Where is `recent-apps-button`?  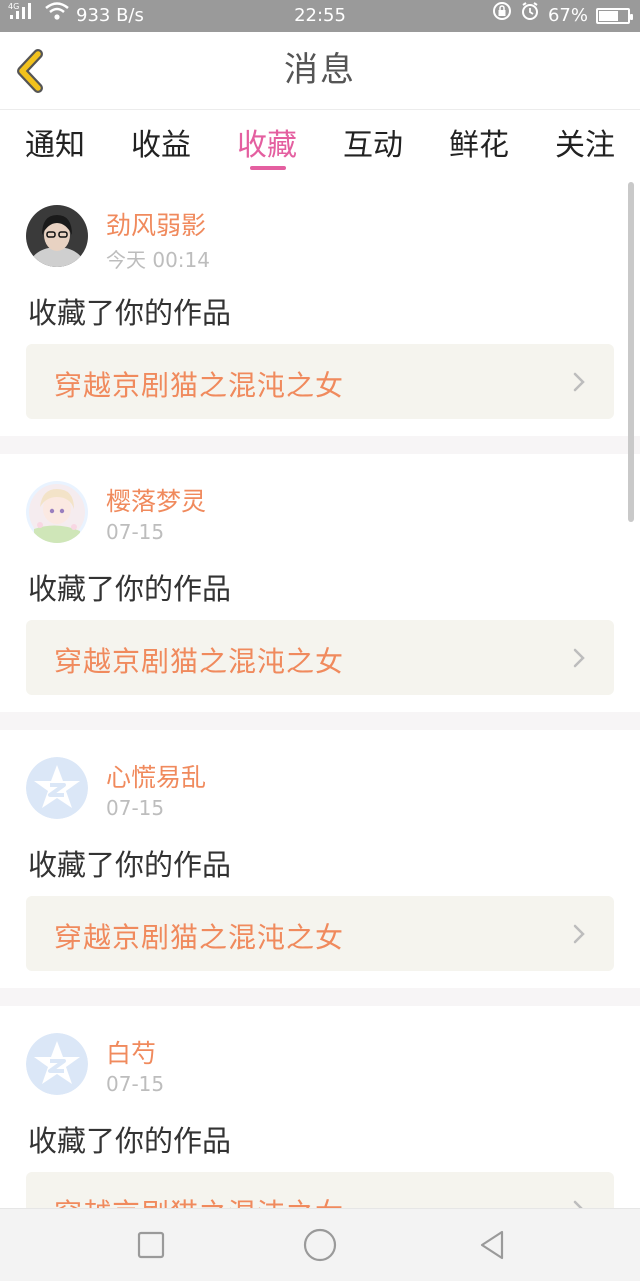
recent-apps-button is located at coordinates (151, 1245).